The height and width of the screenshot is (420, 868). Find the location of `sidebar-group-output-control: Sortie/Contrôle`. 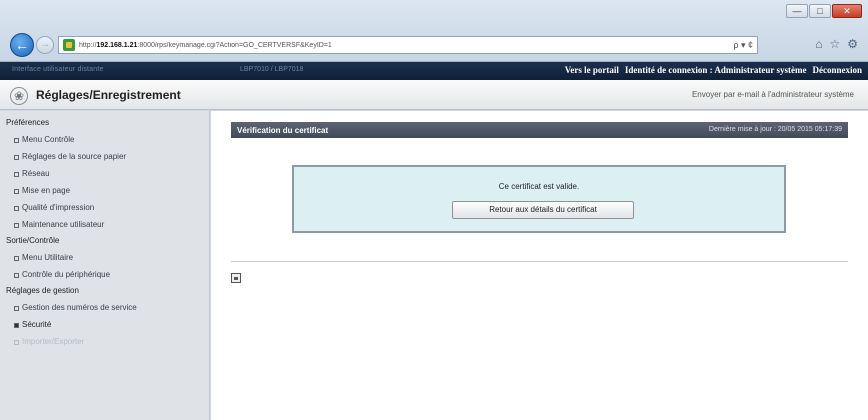

sidebar-group-output-control: Sortie/Contrôle is located at coordinates (33, 240).